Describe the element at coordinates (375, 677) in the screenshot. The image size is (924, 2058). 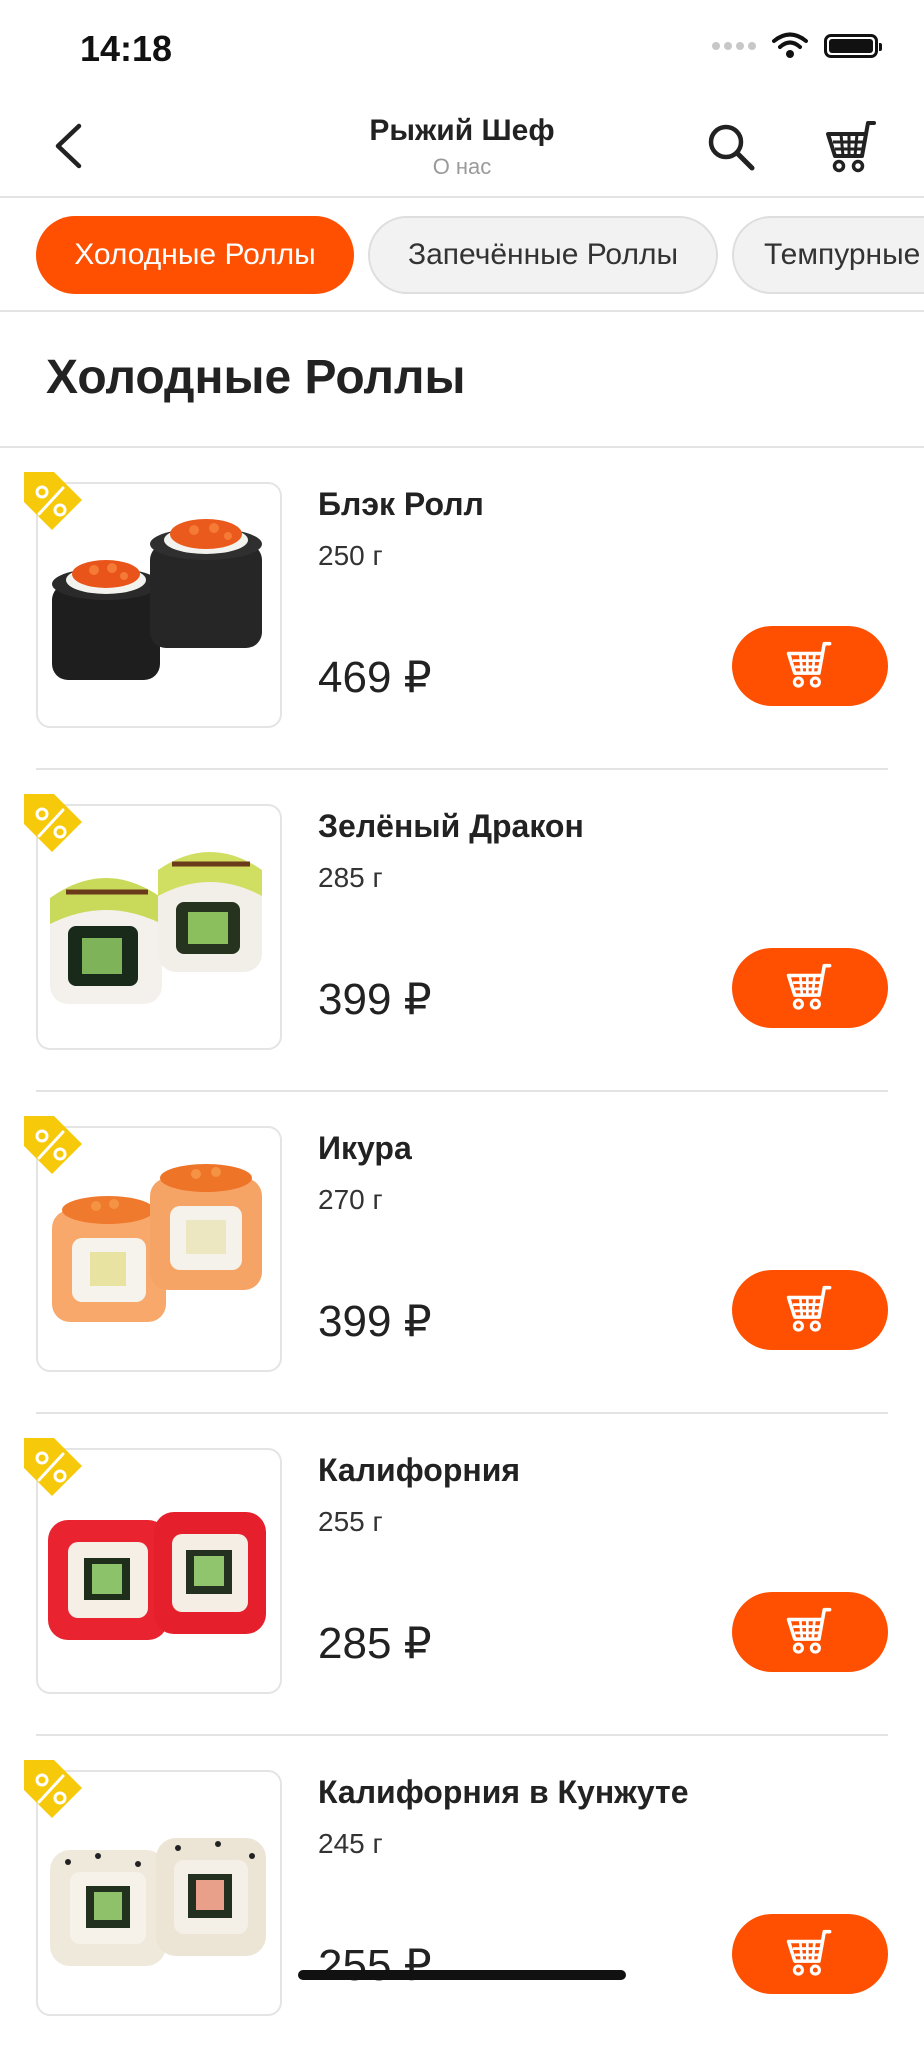
I see `product-price: 469 ₽` at that location.